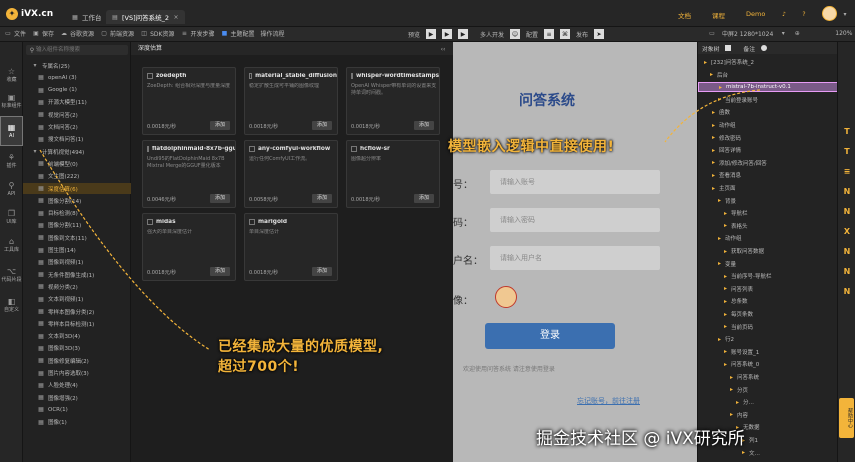 This screenshot has height=462, width=855. I want to click on callout-integrated-line2: 超过700个!, so click(259, 367).